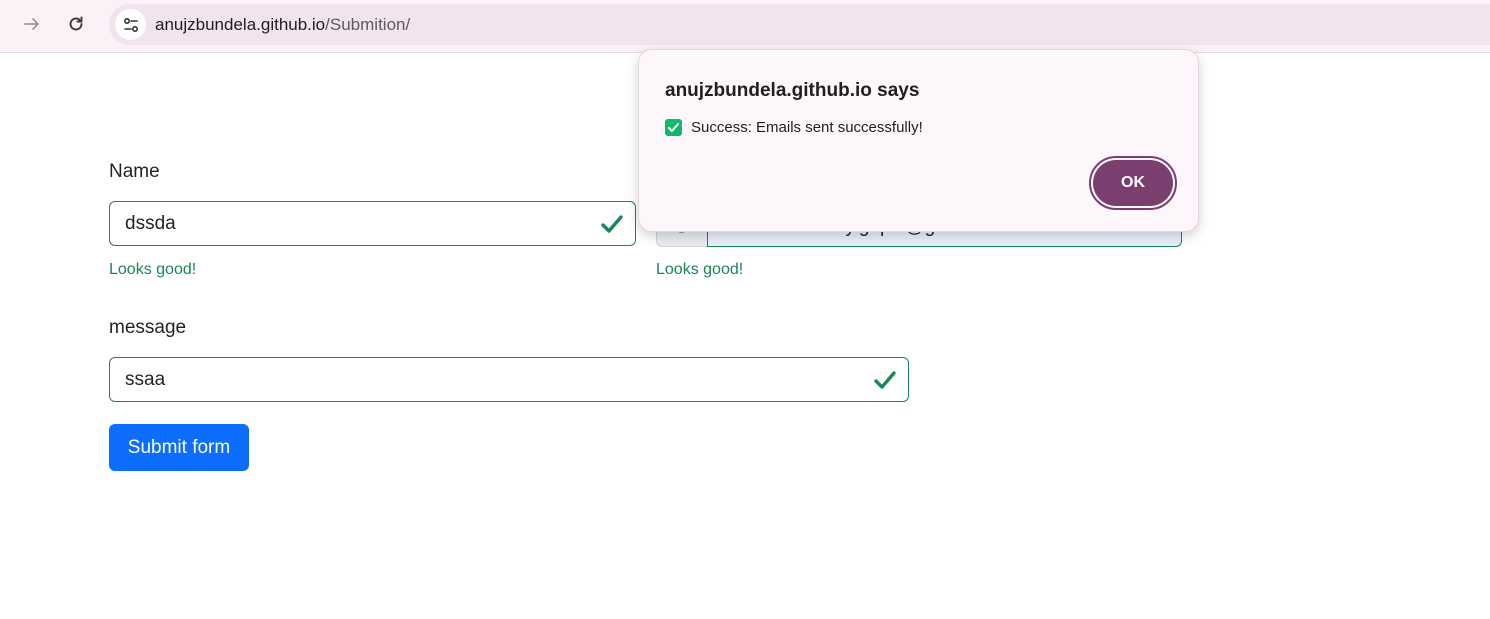 Image resolution: width=1490 pixels, height=619 pixels. Describe the element at coordinates (150, 223) in the screenshot. I see `name-input-value: dssda` at that location.